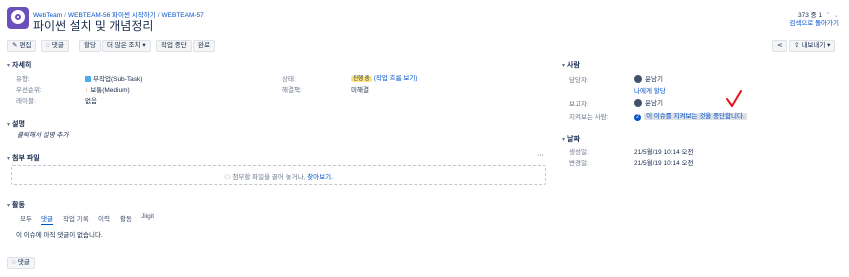 The width and height of the screenshot is (849, 277). I want to click on type-label: 유형:, so click(23, 79).